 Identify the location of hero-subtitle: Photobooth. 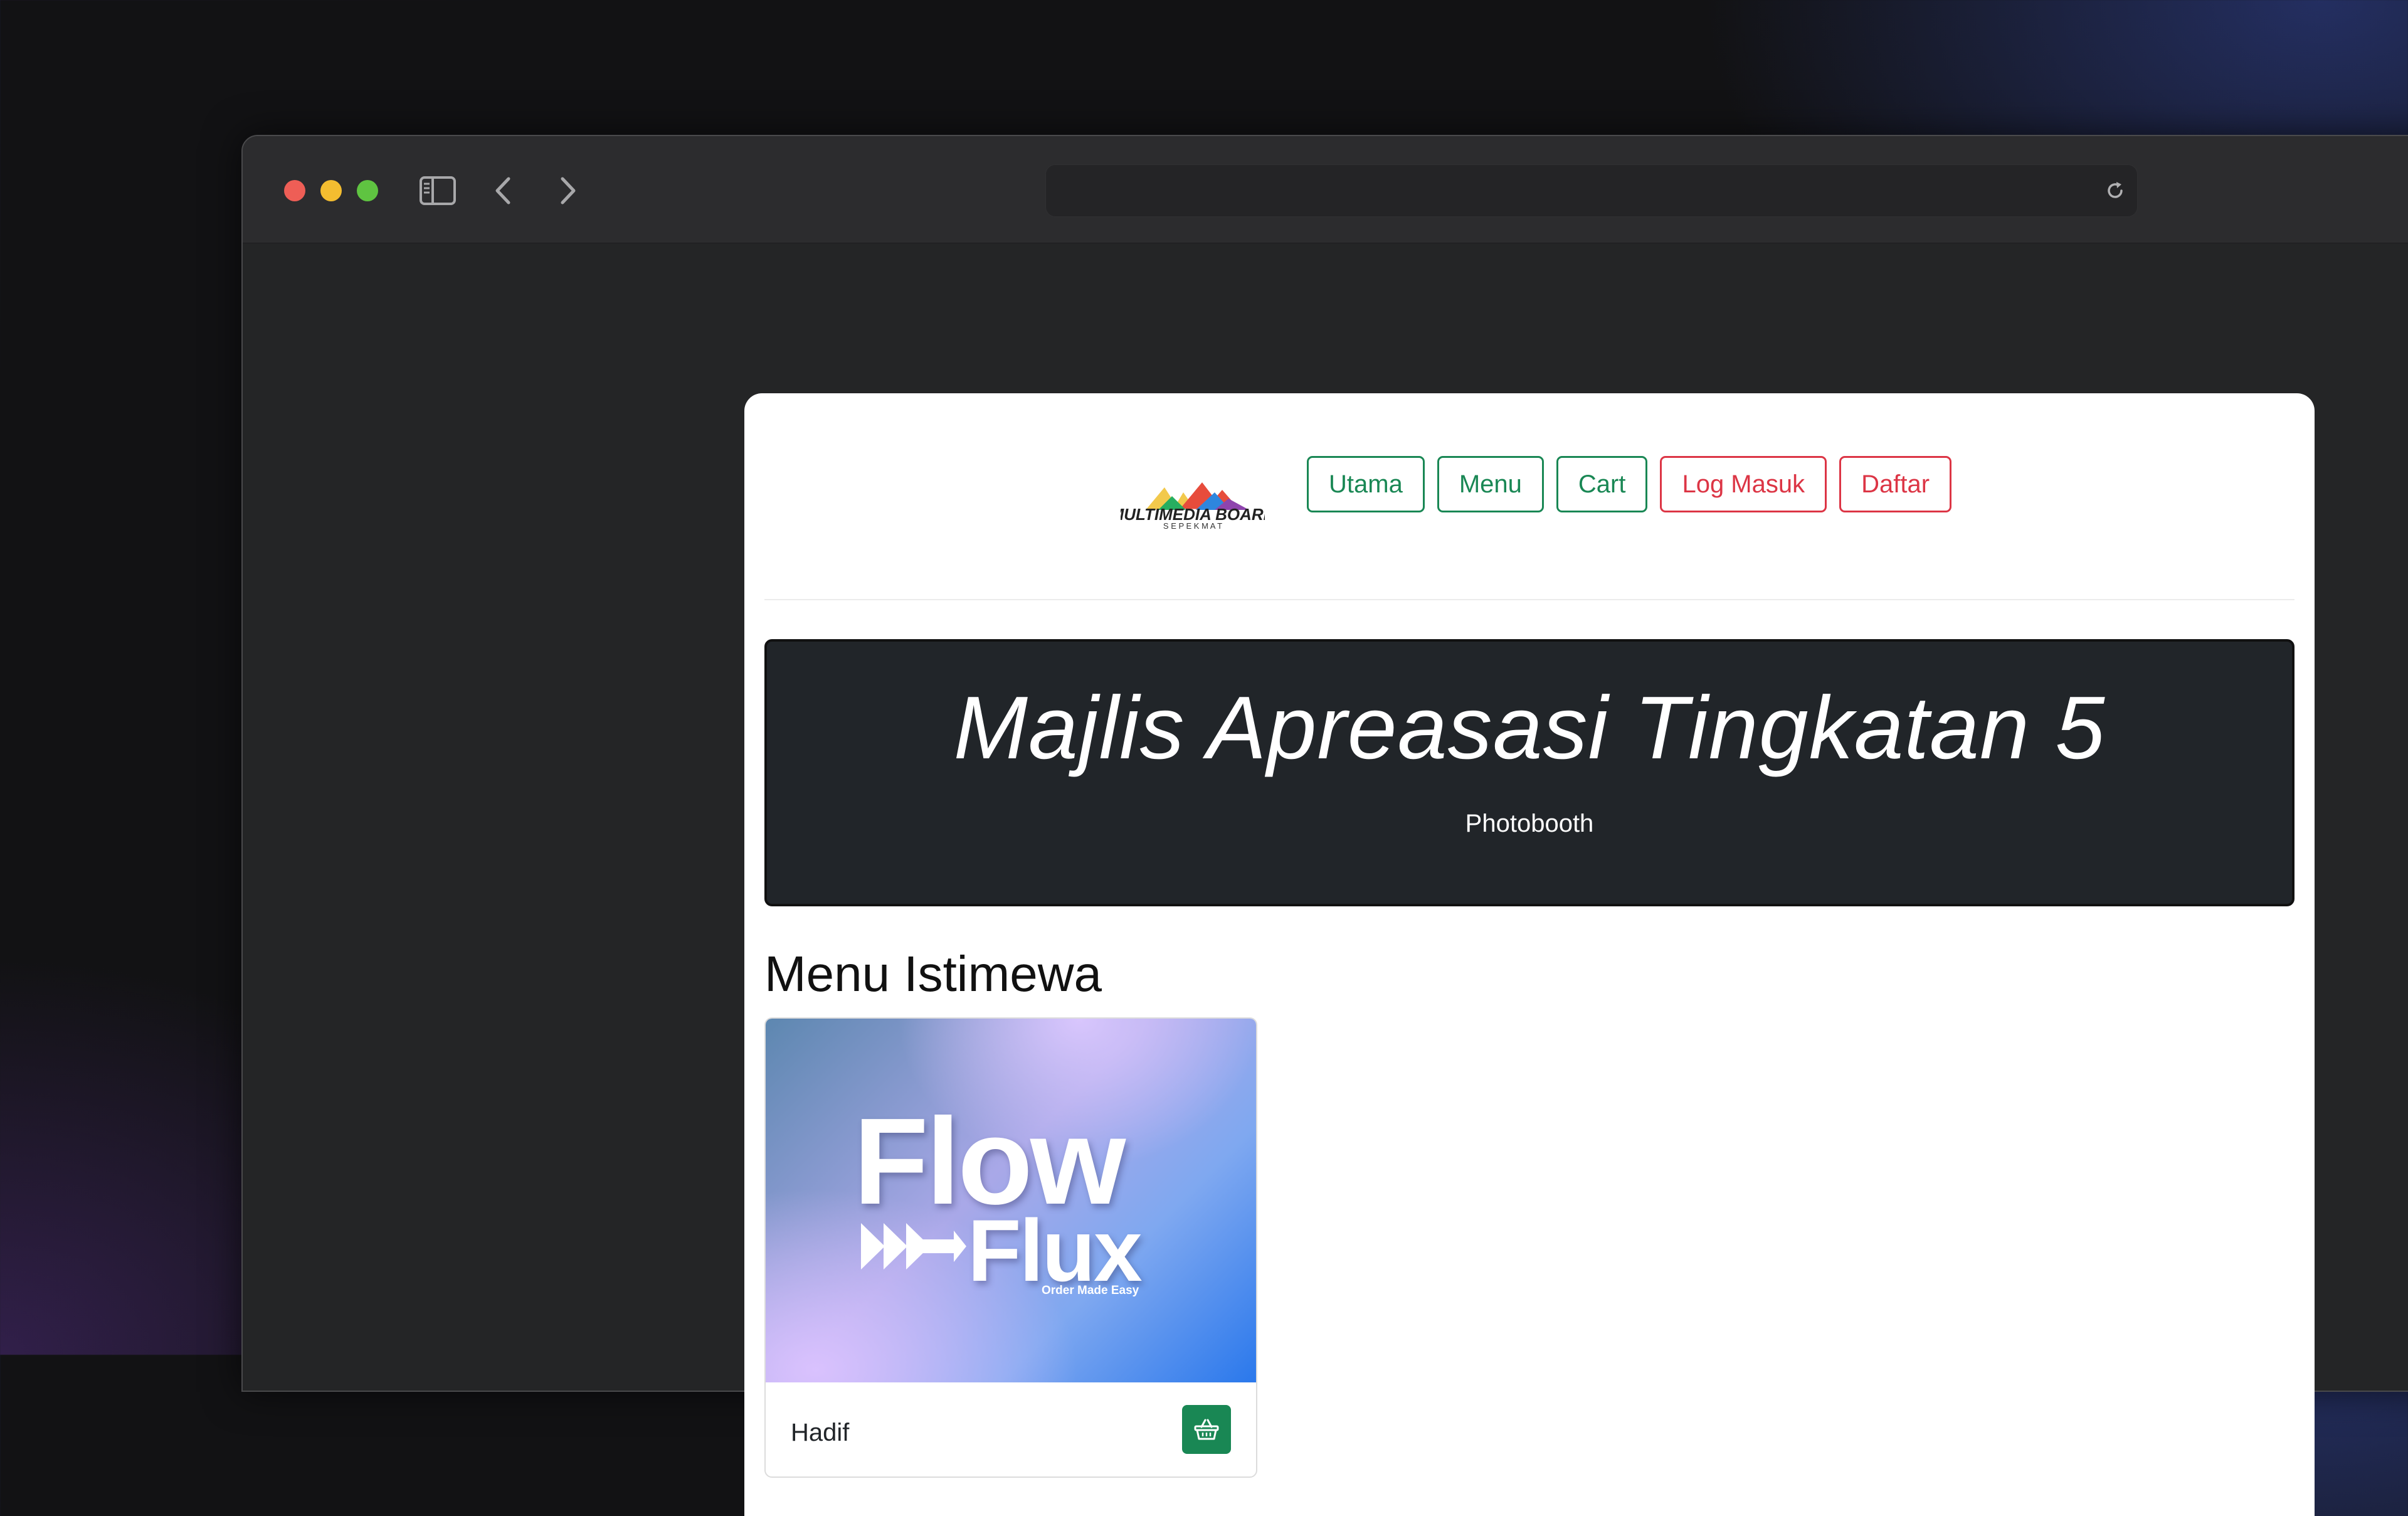
(1530, 823).